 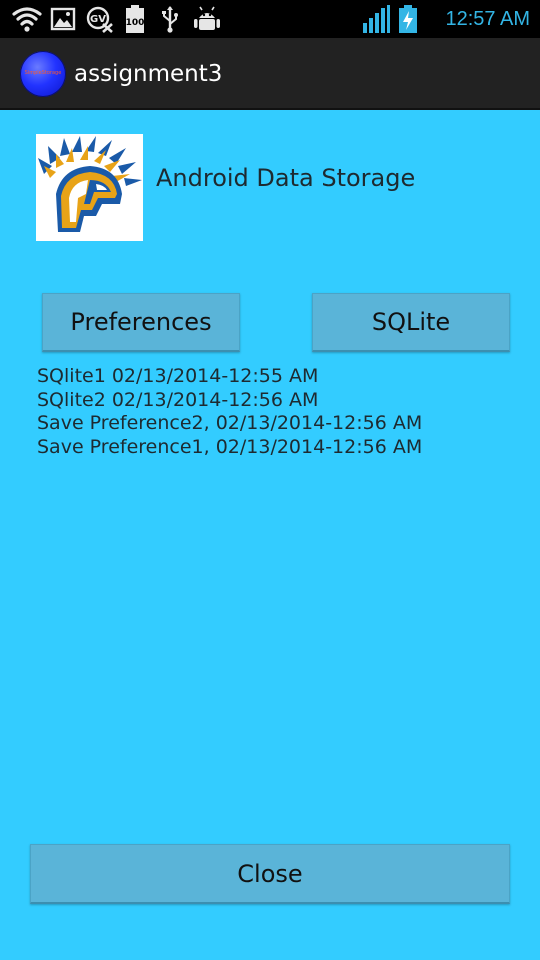 What do you see at coordinates (27, 19) in the screenshot?
I see `wifi-icon` at bounding box center [27, 19].